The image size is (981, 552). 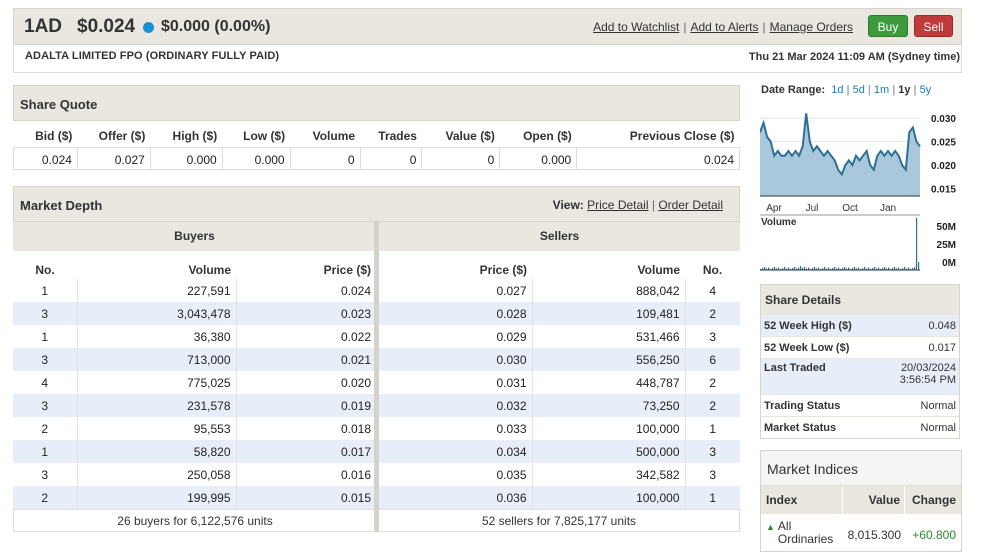 I want to click on buyer-cell: 713,000, so click(x=157, y=359).